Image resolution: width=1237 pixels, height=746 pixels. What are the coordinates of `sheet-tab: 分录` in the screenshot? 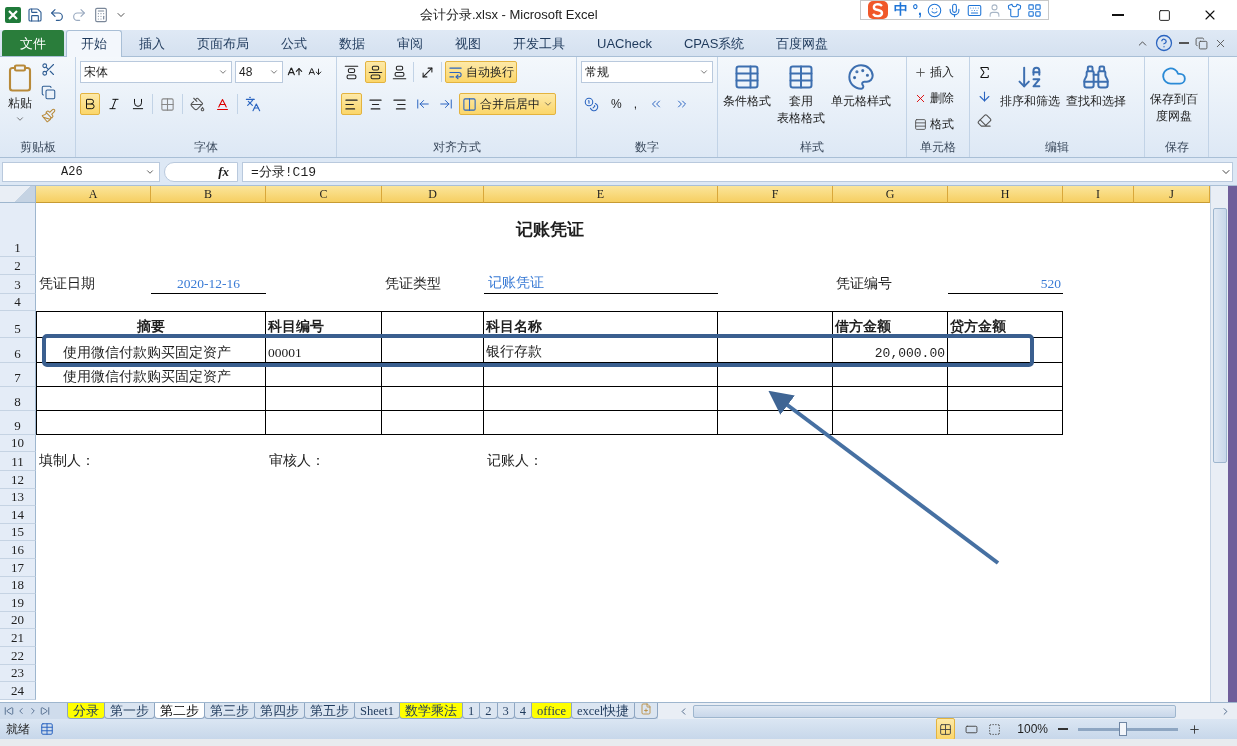 It's located at (86, 711).